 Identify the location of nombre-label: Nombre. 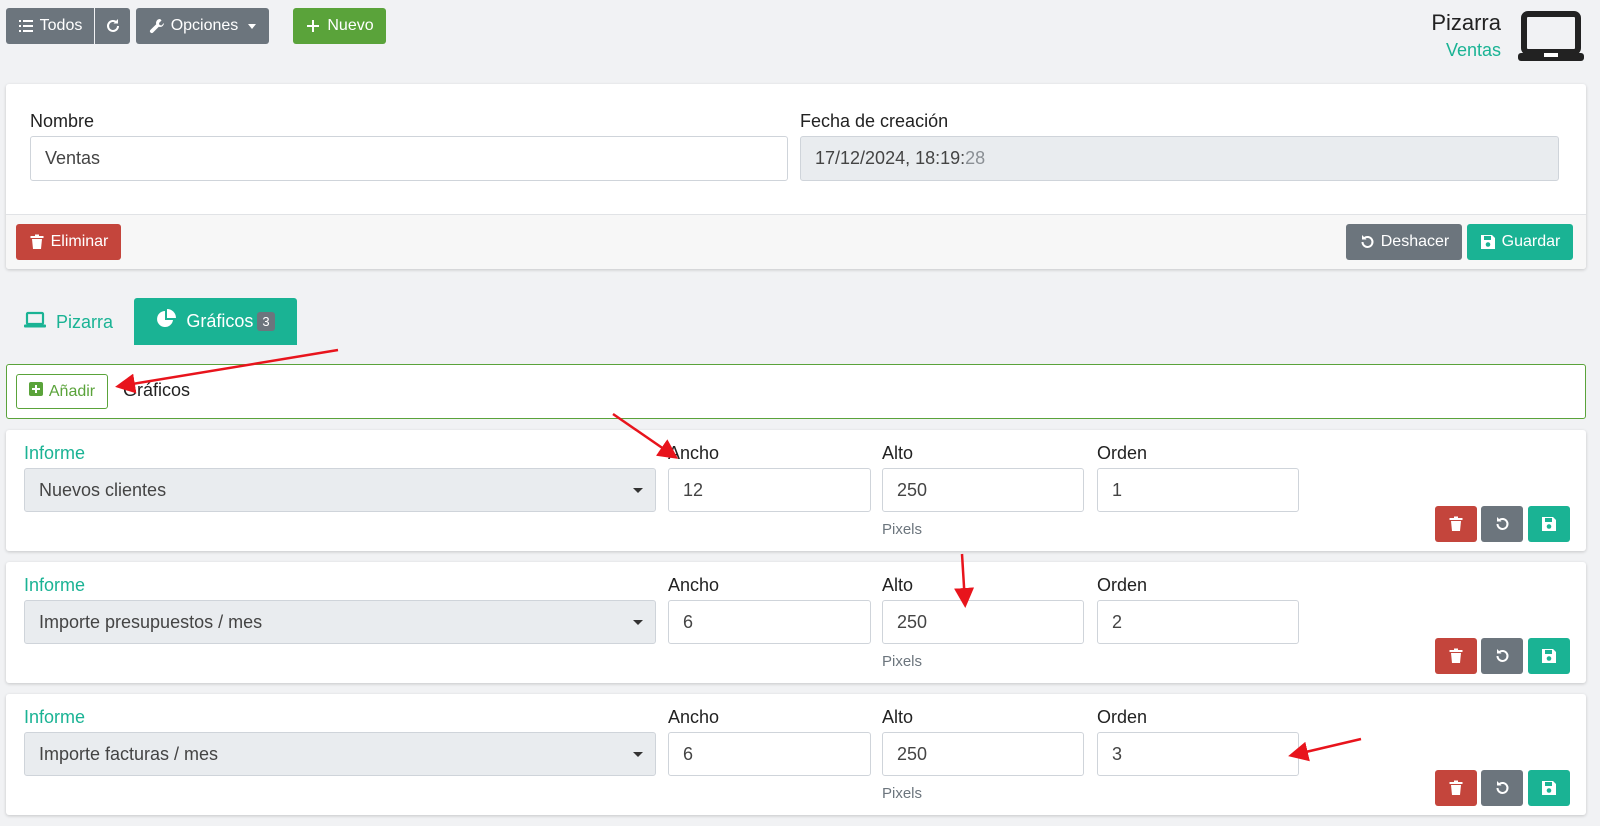
(62, 121).